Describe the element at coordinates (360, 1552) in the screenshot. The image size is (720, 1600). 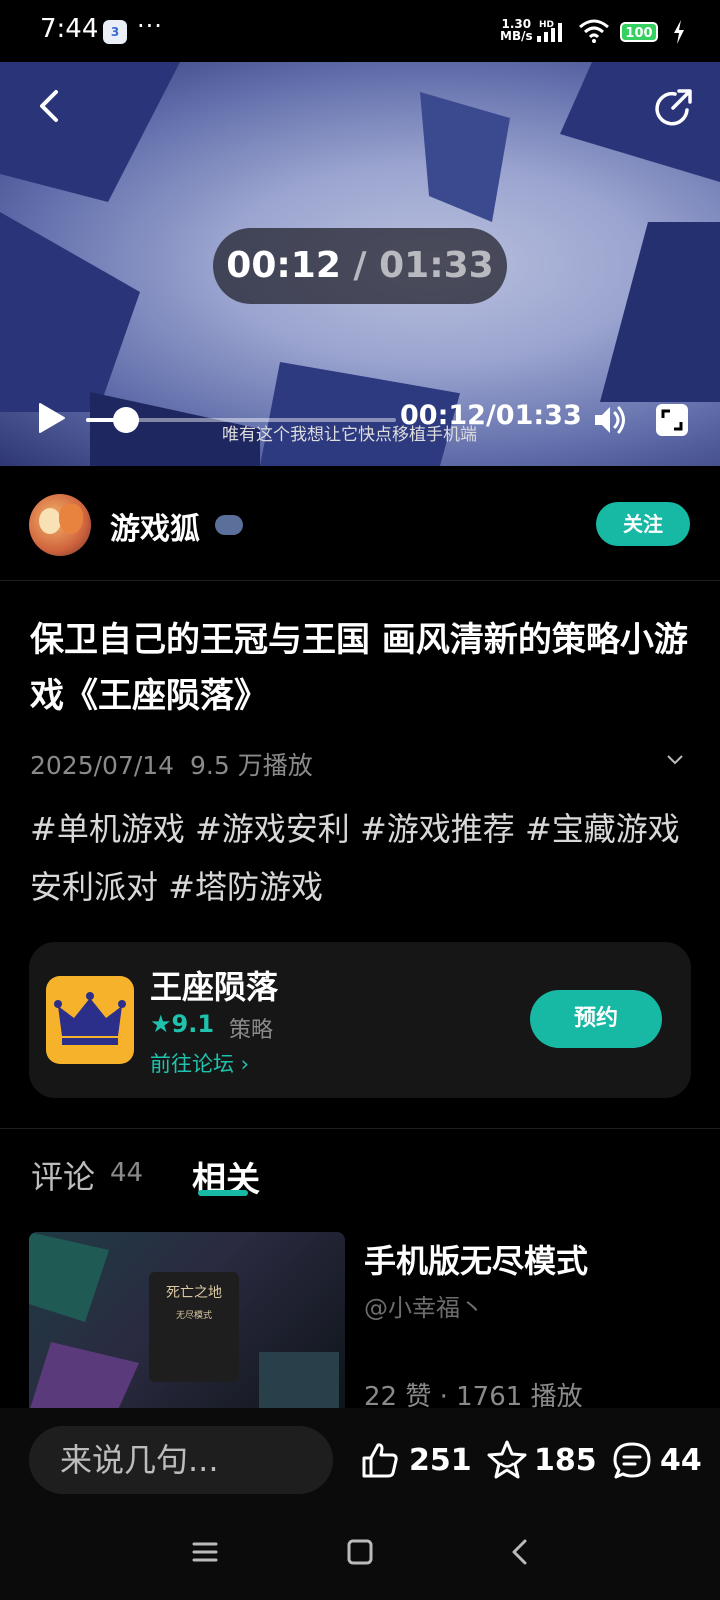
I see `home-icon` at that location.